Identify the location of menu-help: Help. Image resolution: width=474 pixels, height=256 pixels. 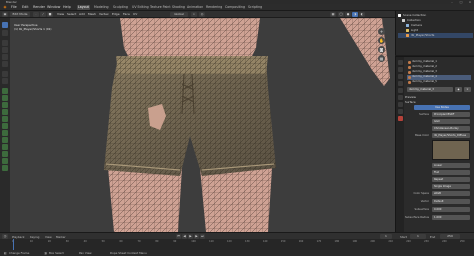
(67, 7).